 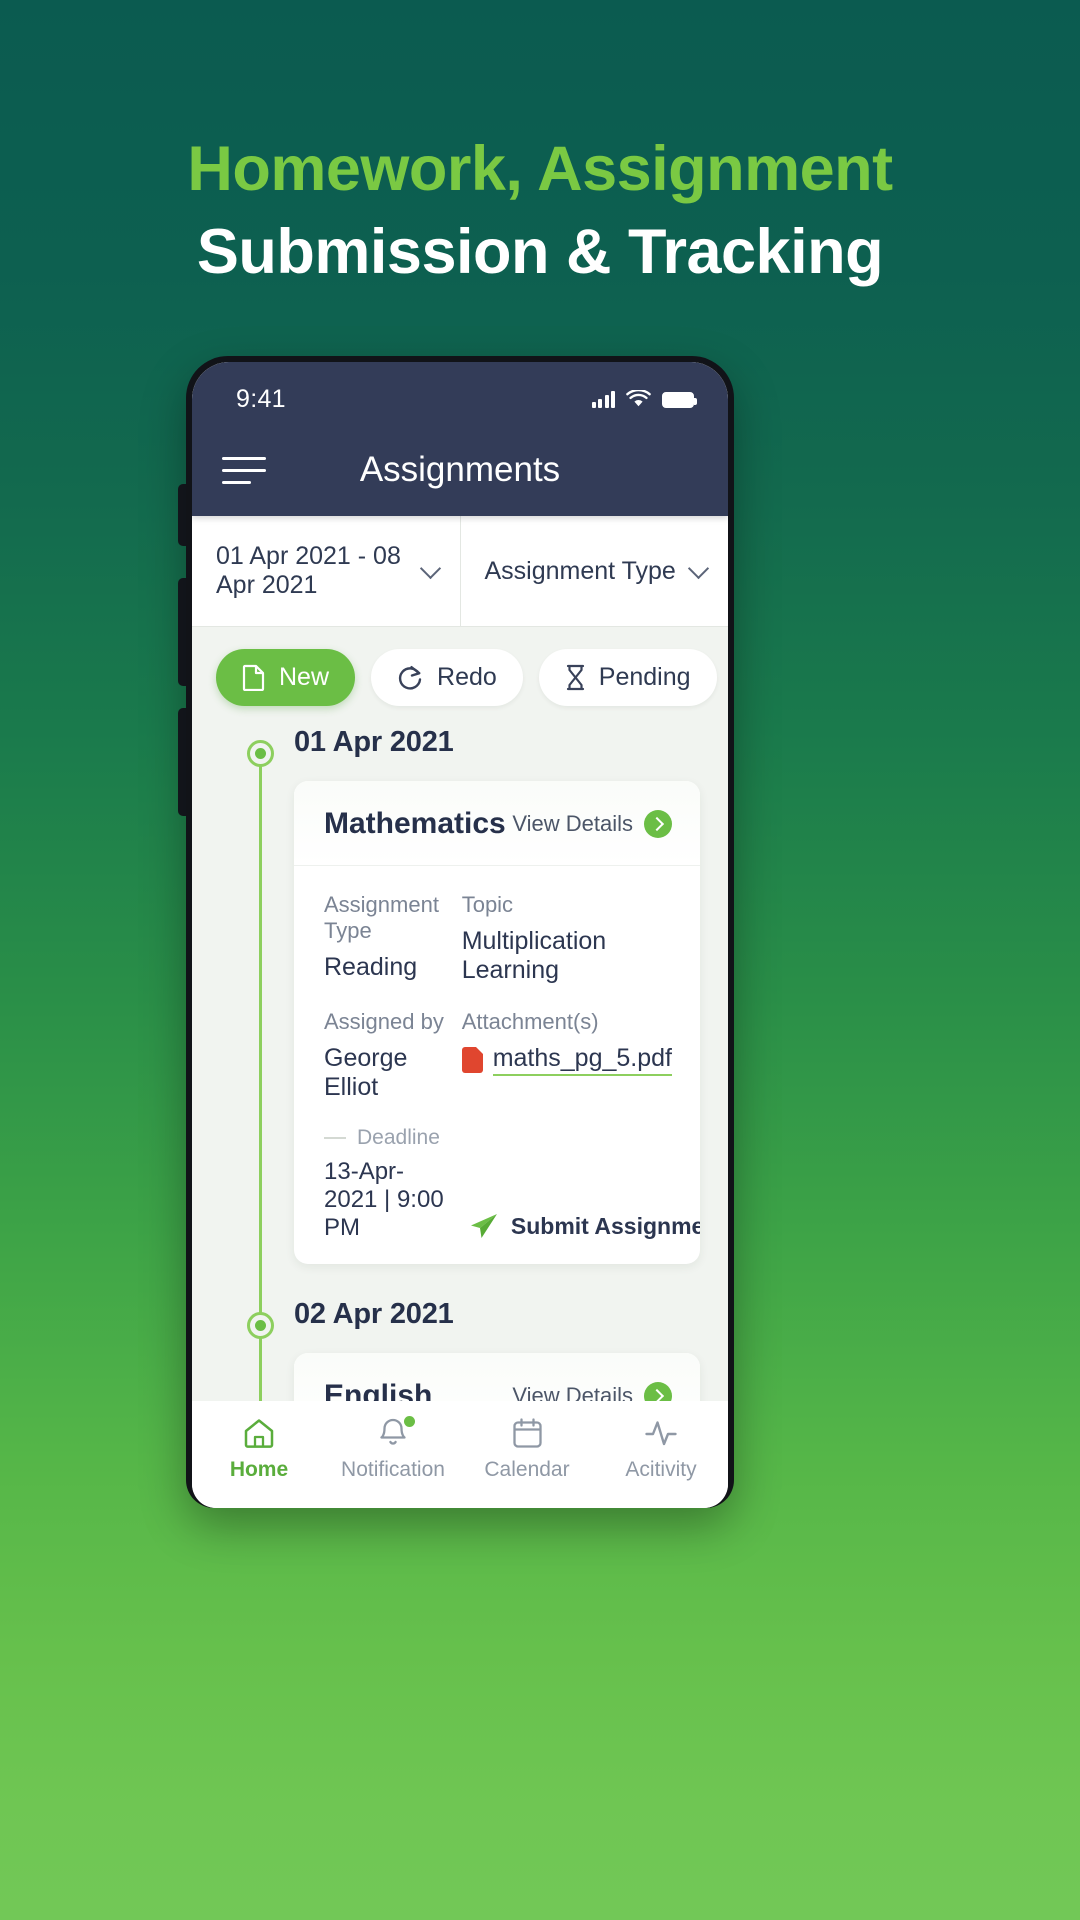 What do you see at coordinates (661, 1469) in the screenshot?
I see `nav-item-activity-label: Acitivity` at bounding box center [661, 1469].